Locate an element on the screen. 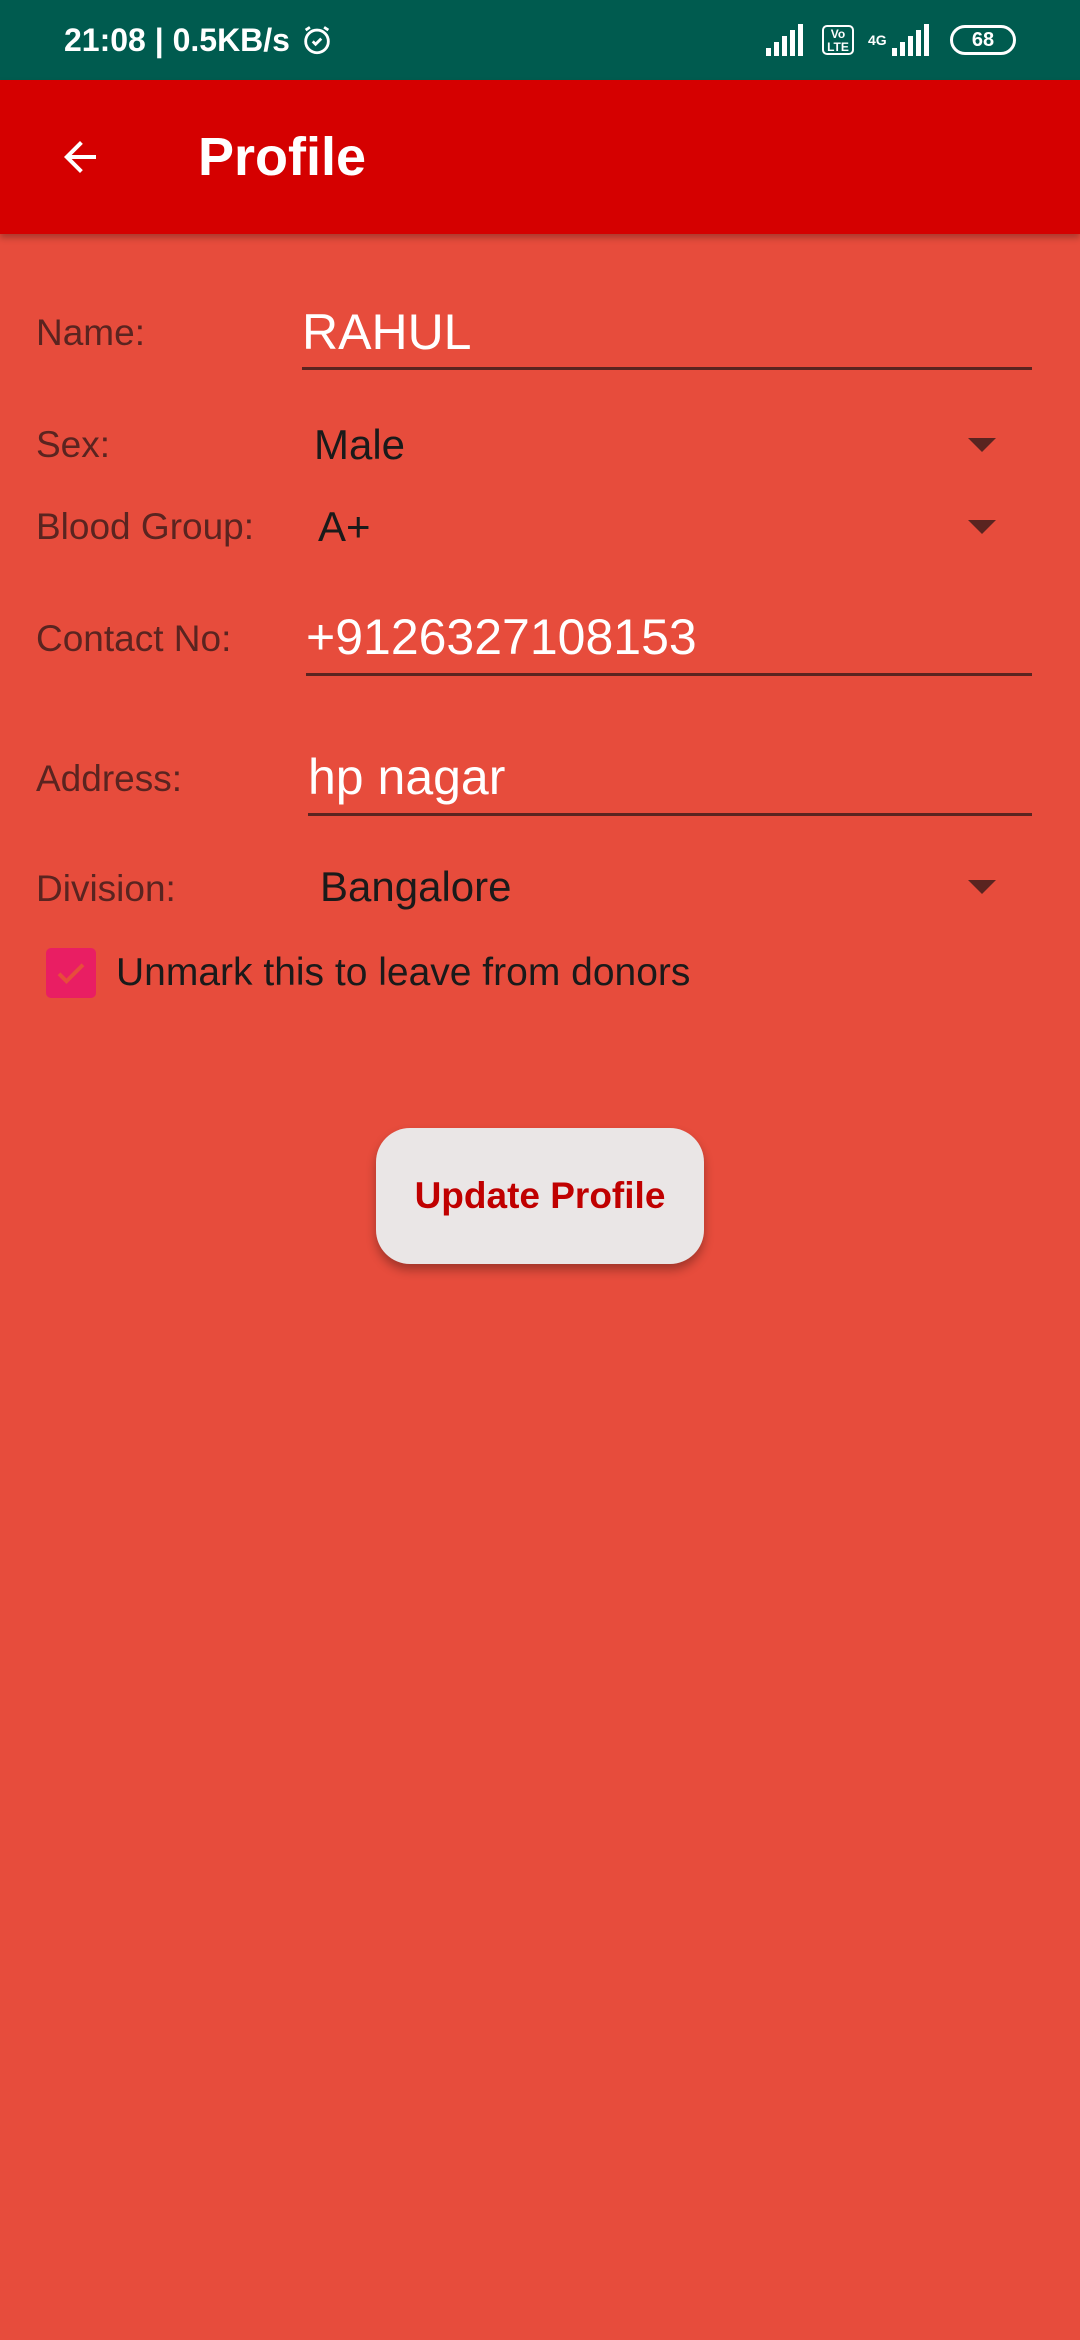 The height and width of the screenshot is (2340, 1080). division-value: Bangalore is located at coordinates (416, 886).